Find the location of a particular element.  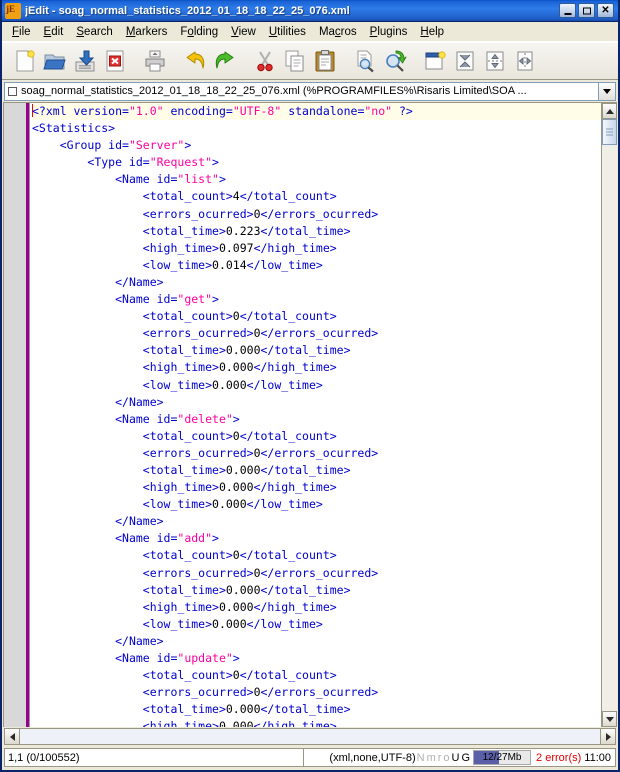

horizontal-scrollbar is located at coordinates (310, 736).